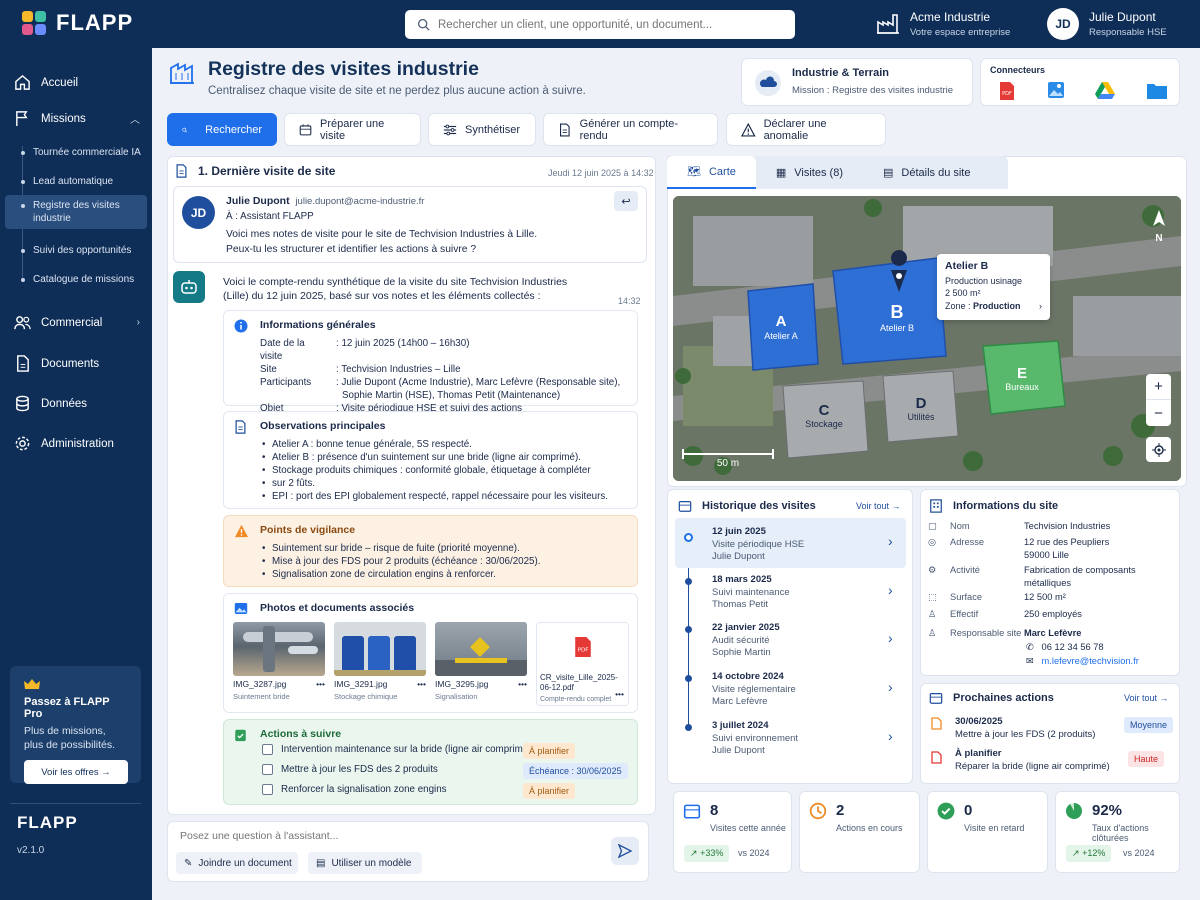  What do you see at coordinates (1146, 698) in the screenshot?
I see `next-actions-see-all: Voir tout →` at bounding box center [1146, 698].